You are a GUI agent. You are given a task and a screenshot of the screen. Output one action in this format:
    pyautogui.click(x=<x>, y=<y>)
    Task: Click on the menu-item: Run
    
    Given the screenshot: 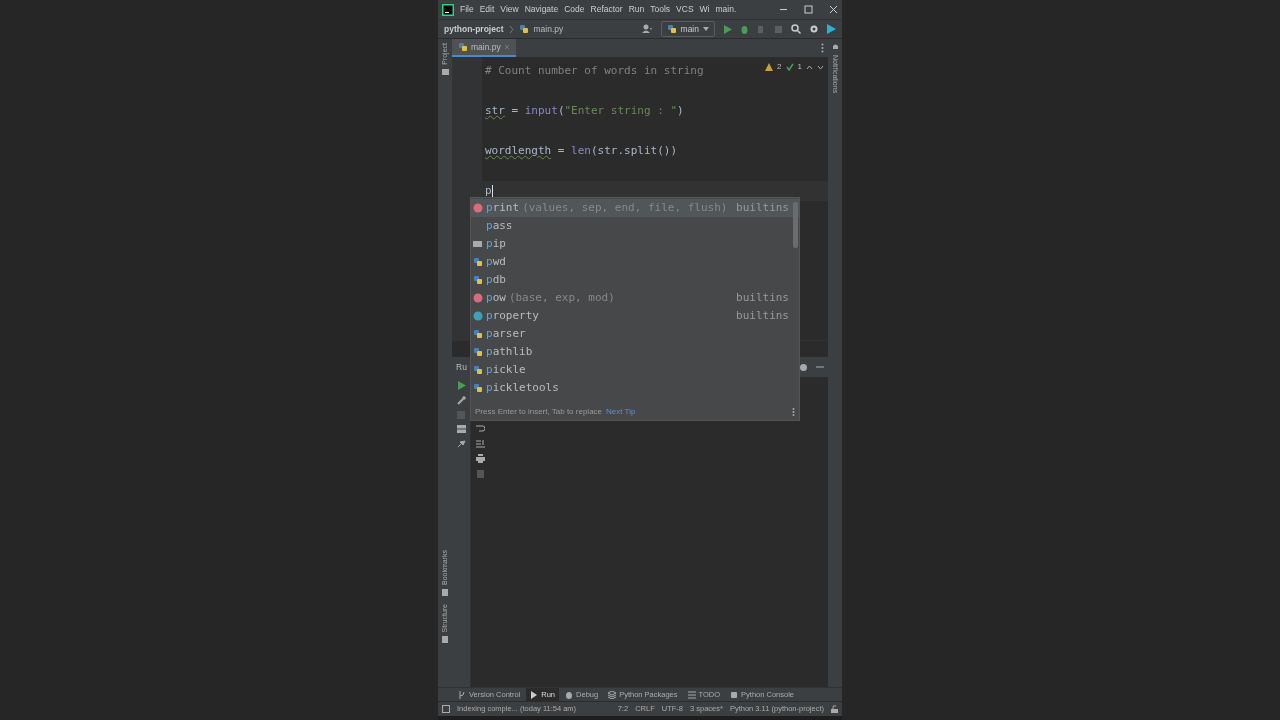 What is the action you would take?
    pyautogui.click(x=636, y=9)
    